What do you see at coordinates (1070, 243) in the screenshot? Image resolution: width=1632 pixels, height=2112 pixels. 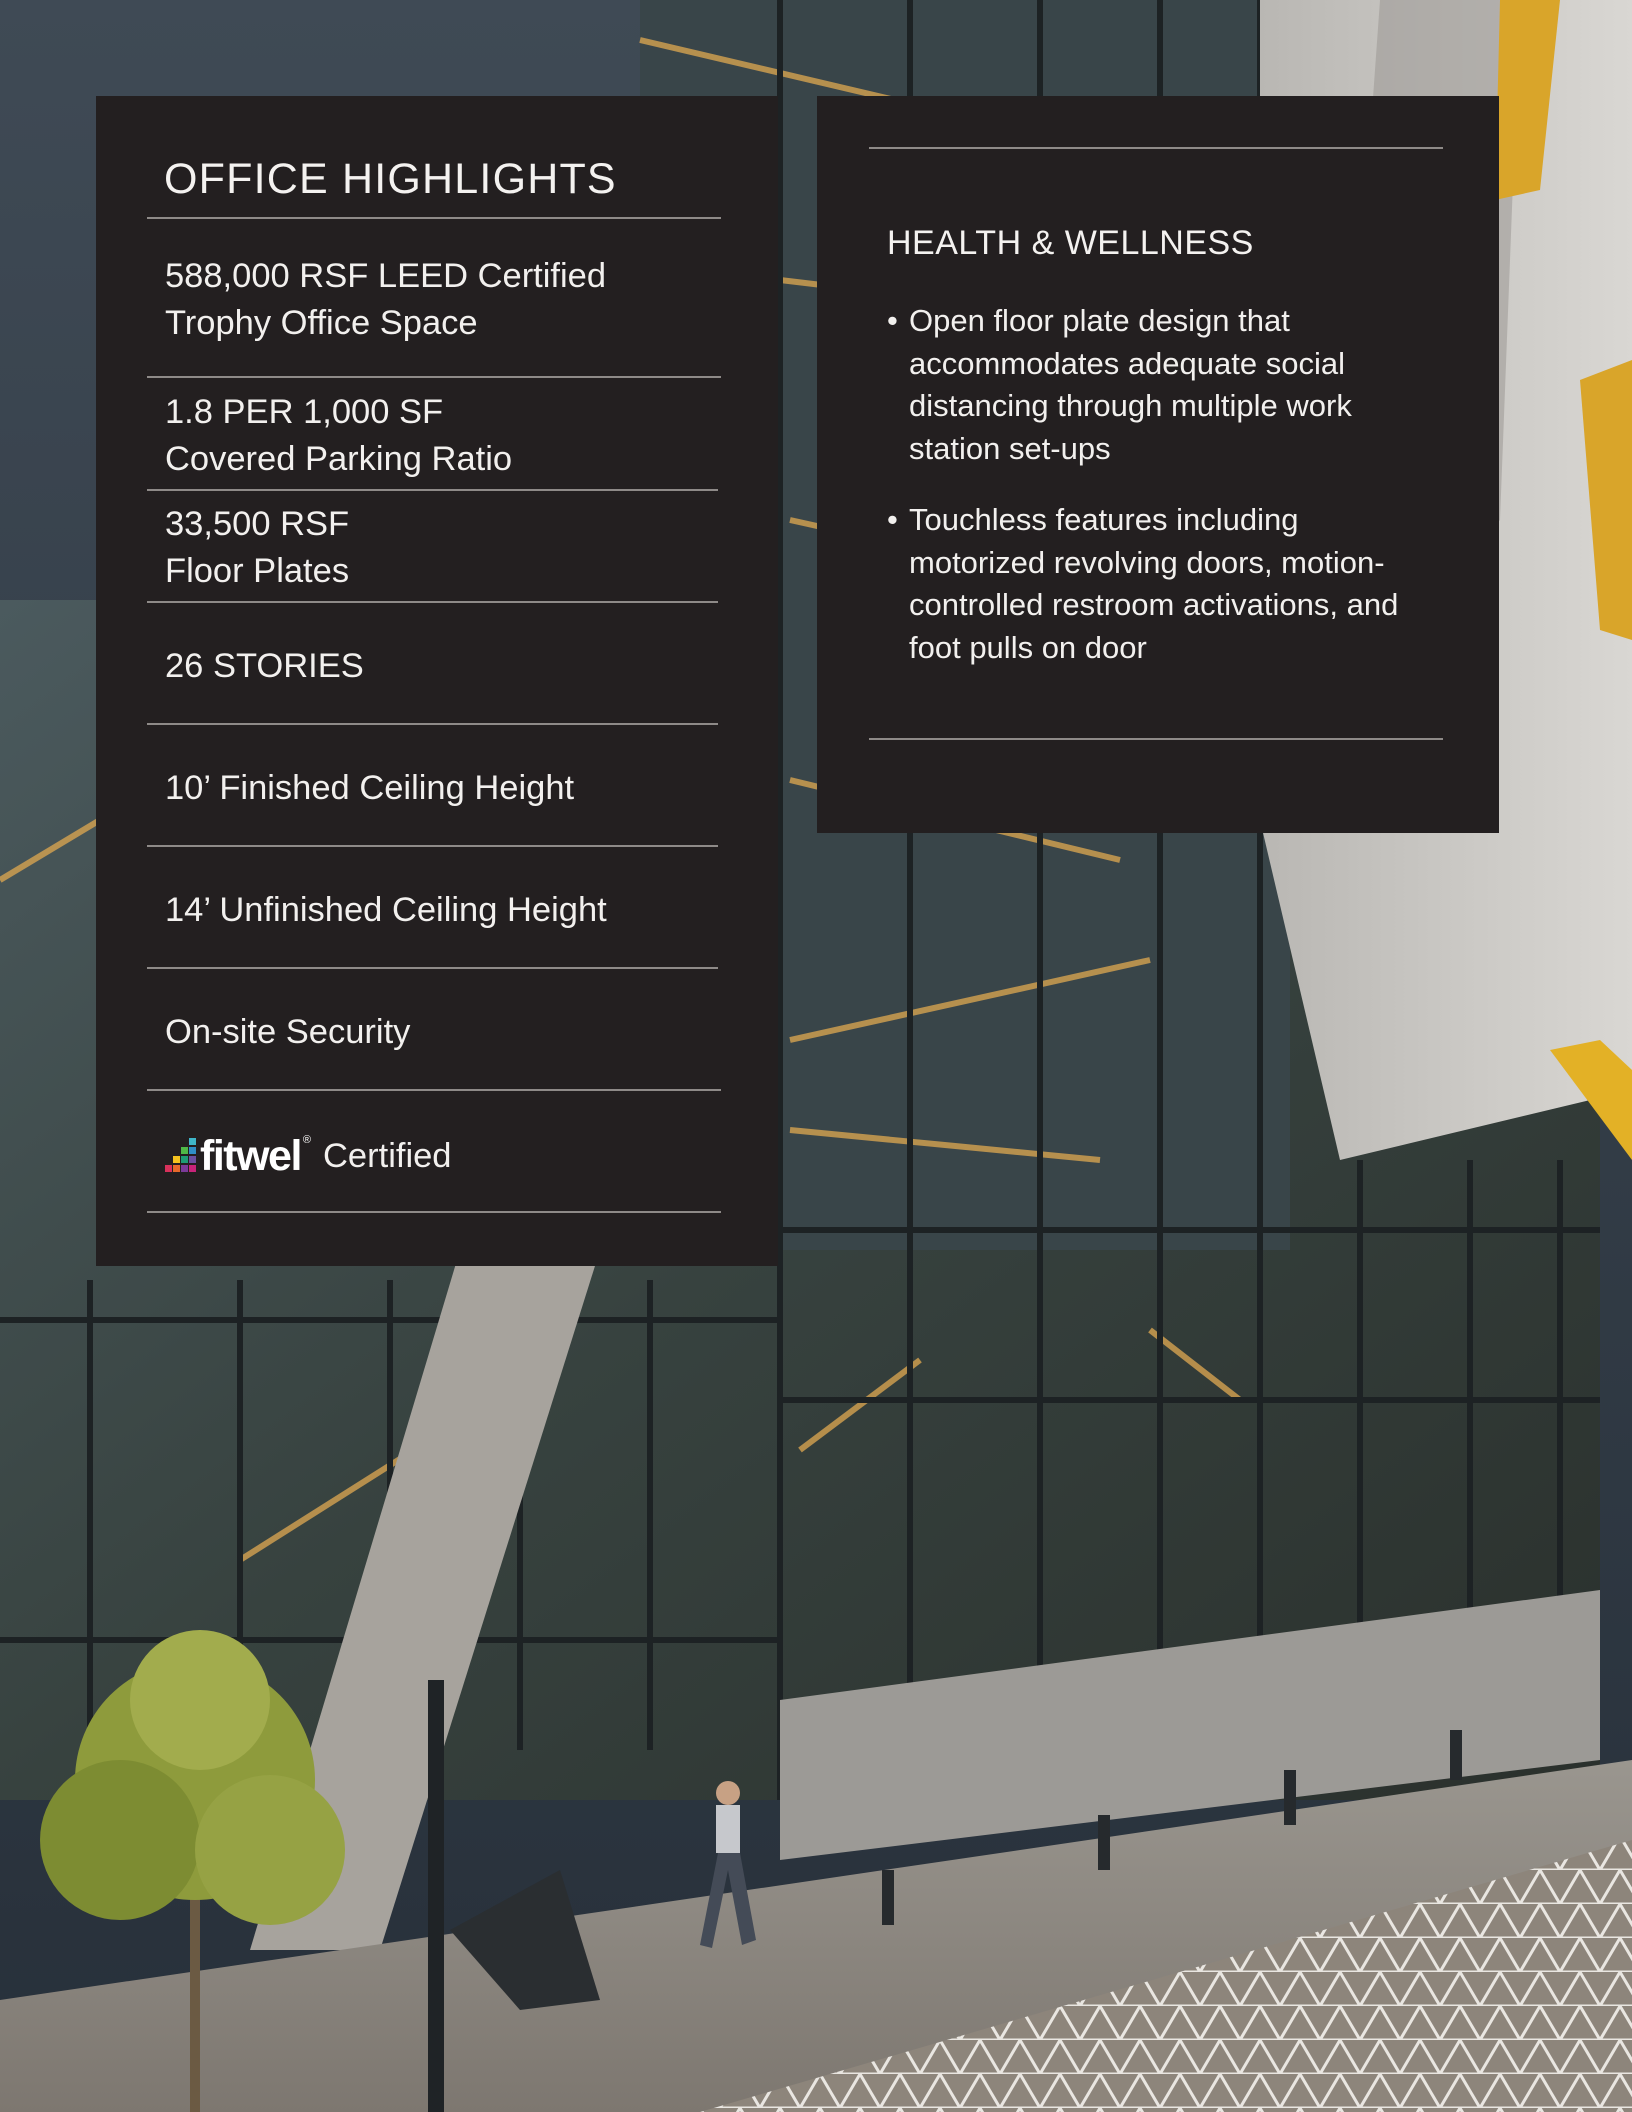 I see `health-wellness-title: HEALTH & WELLNESS` at bounding box center [1070, 243].